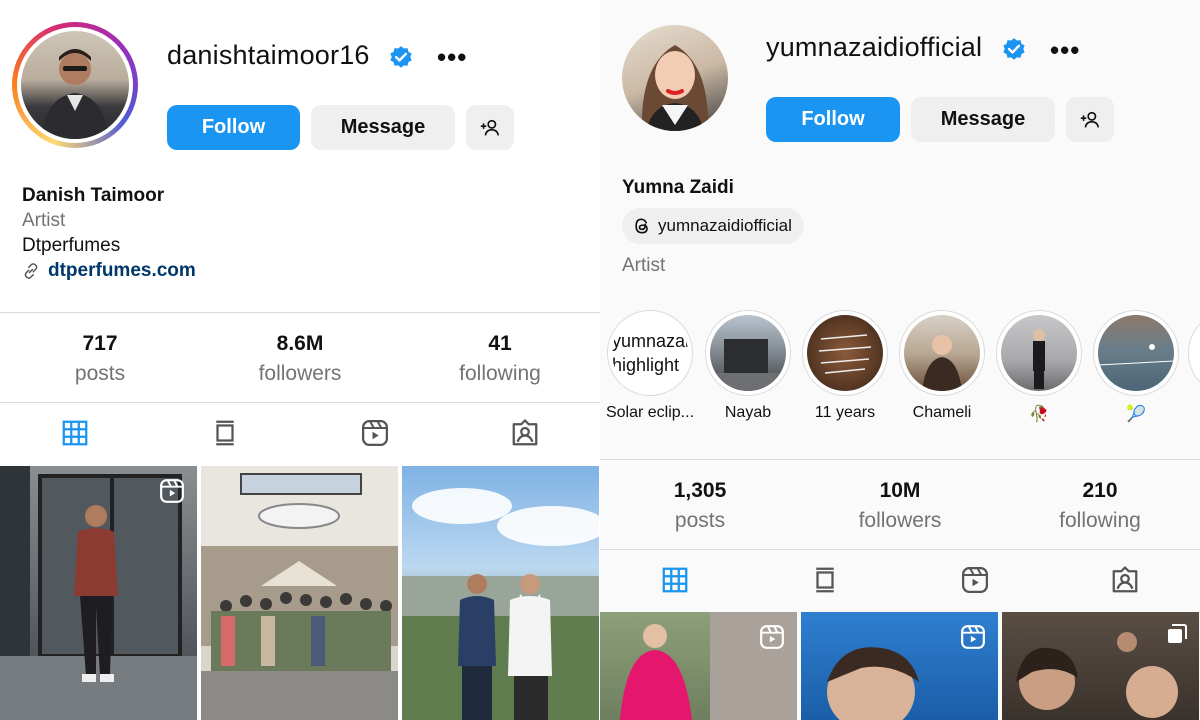 This screenshot has width=1200, height=720. Describe the element at coordinates (71, 245) in the screenshot. I see `profile-bio: Dtperfumes` at that location.